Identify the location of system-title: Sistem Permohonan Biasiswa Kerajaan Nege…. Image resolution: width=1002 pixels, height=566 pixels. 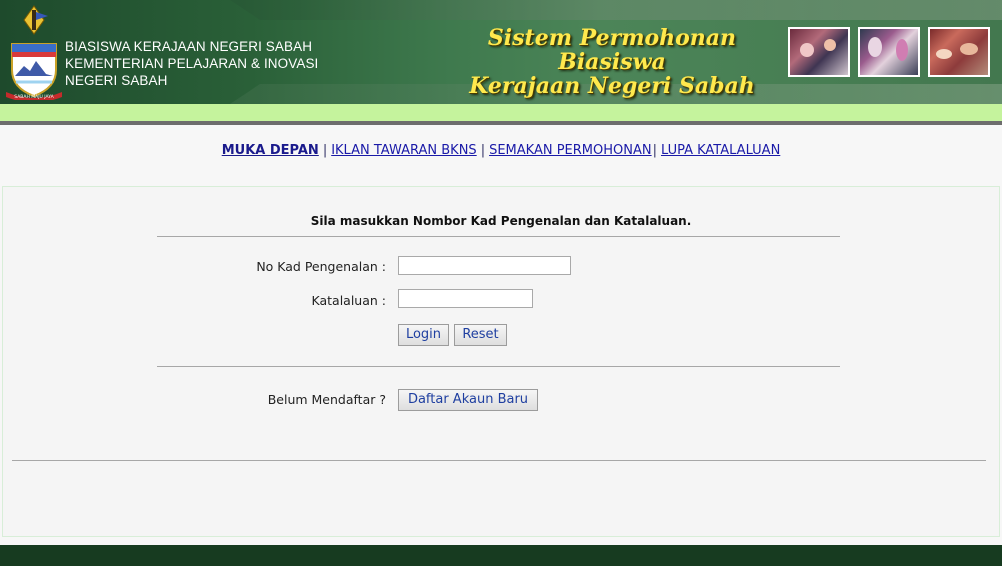
(612, 62).